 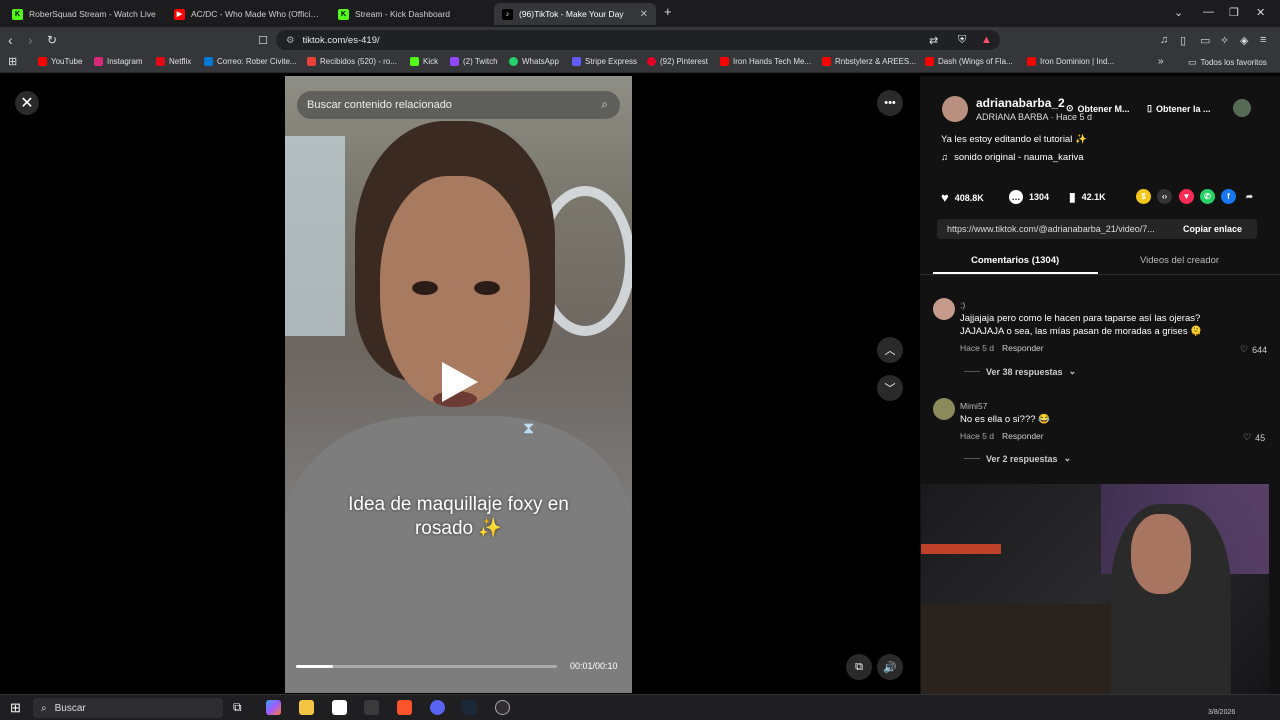 I want to click on new-tab-button: +, so click(x=668, y=11).